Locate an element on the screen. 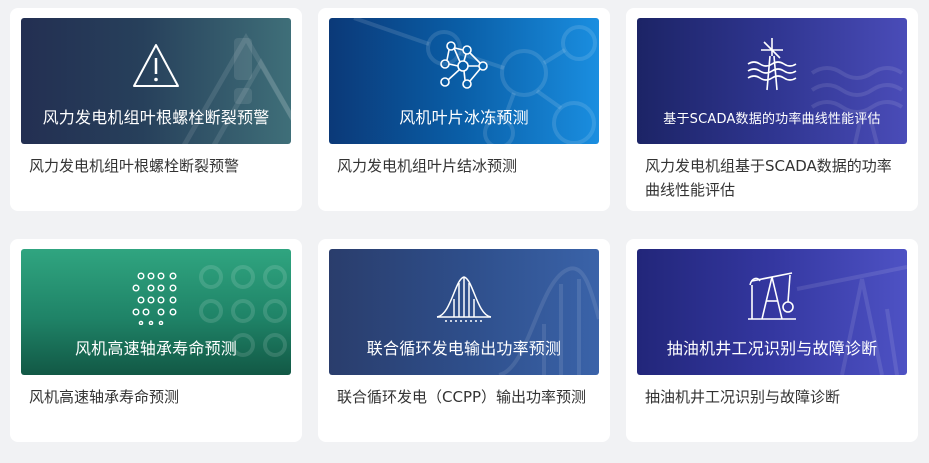 The image size is (929, 463). card-banner: 基于SCADA数据的功率曲线性能评估 is located at coordinates (772, 81).